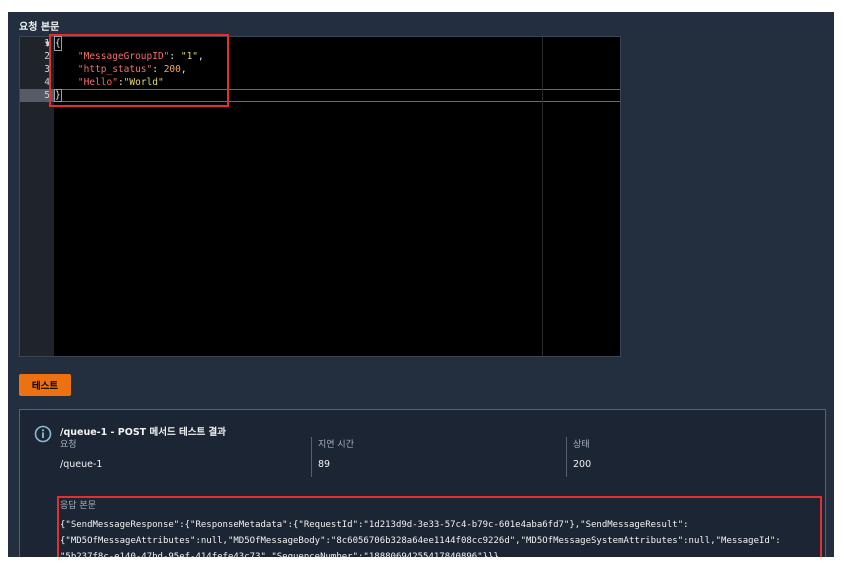  Describe the element at coordinates (689, 457) in the screenshot. I see `status-column: 상태 200` at that location.